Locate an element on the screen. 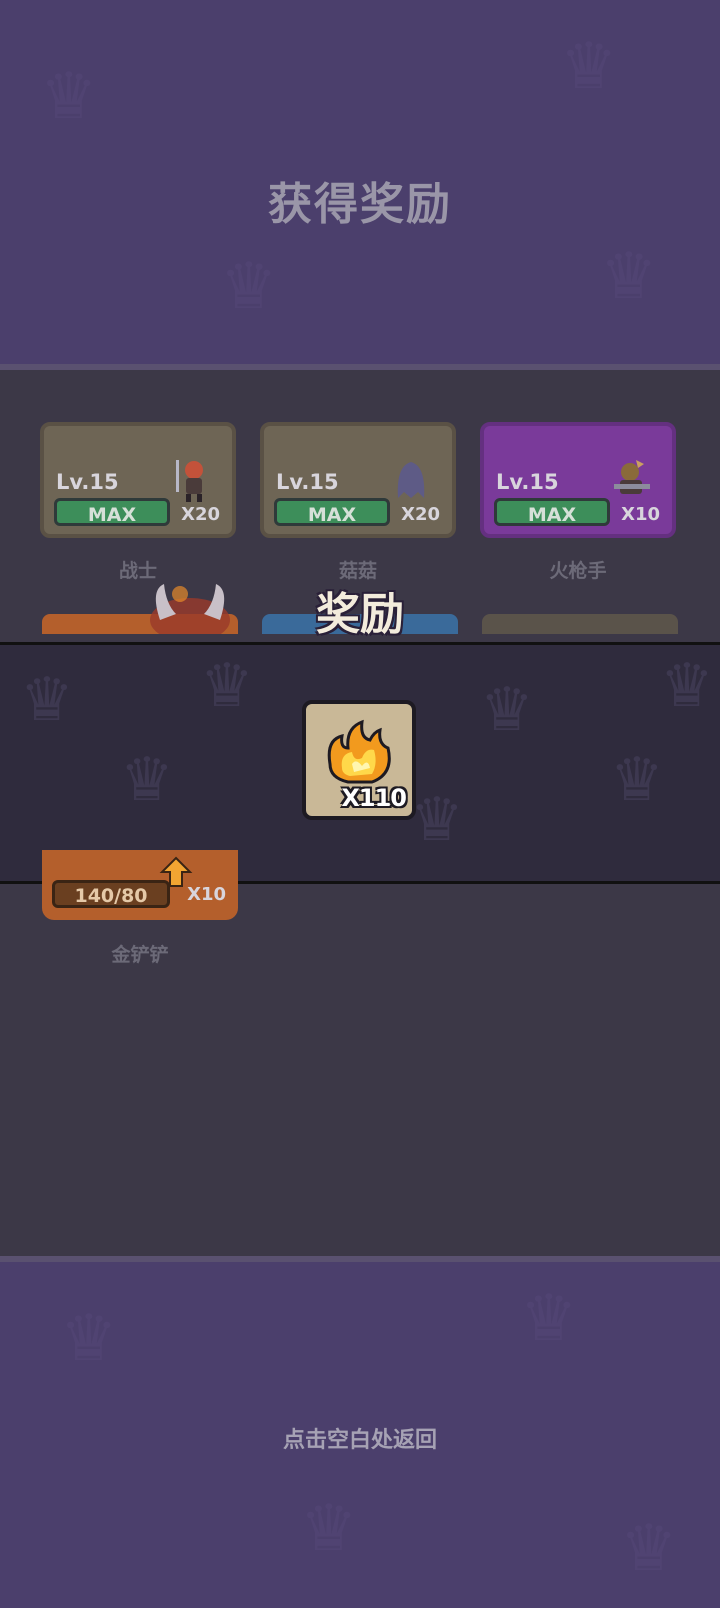 This screenshot has height=1608, width=720. gunner-icon is located at coordinates (632, 477).